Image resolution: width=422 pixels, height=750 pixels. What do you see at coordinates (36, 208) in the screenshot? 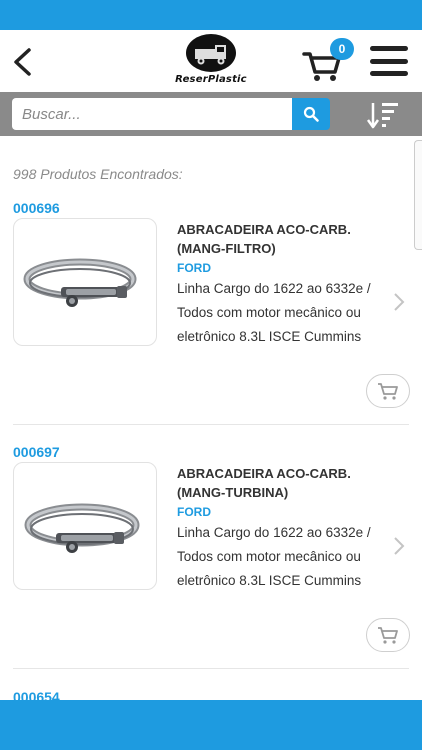
I see `product-code: 000696` at bounding box center [36, 208].